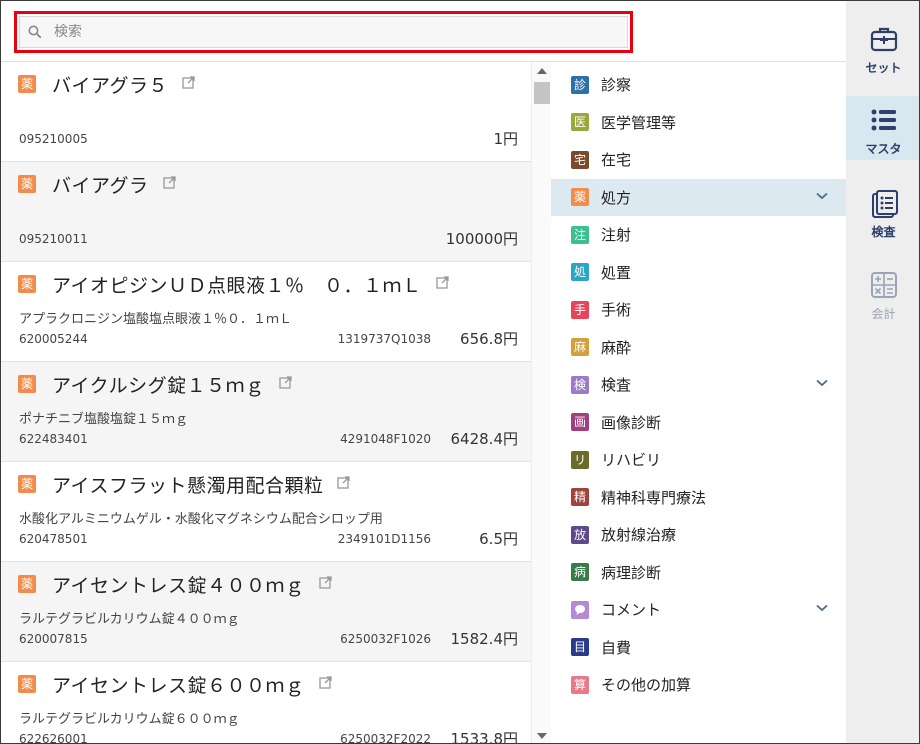  Describe the element at coordinates (385, 738) in the screenshot. I see `item-yj-code: 6250032F2022` at that location.